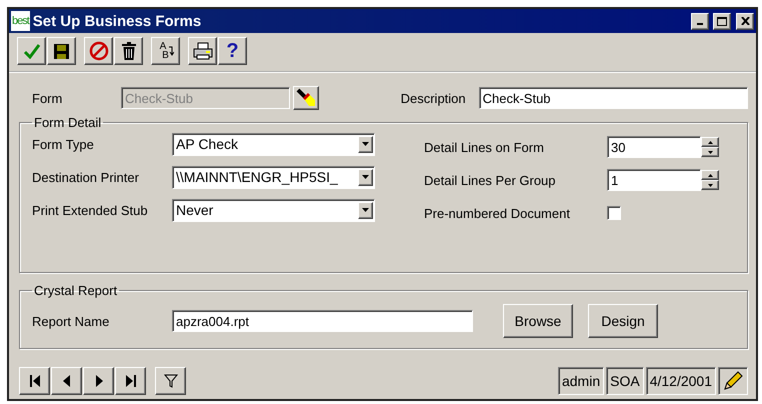  Describe the element at coordinates (613, 98) in the screenshot. I see `description-field: Check-Stub` at that location.